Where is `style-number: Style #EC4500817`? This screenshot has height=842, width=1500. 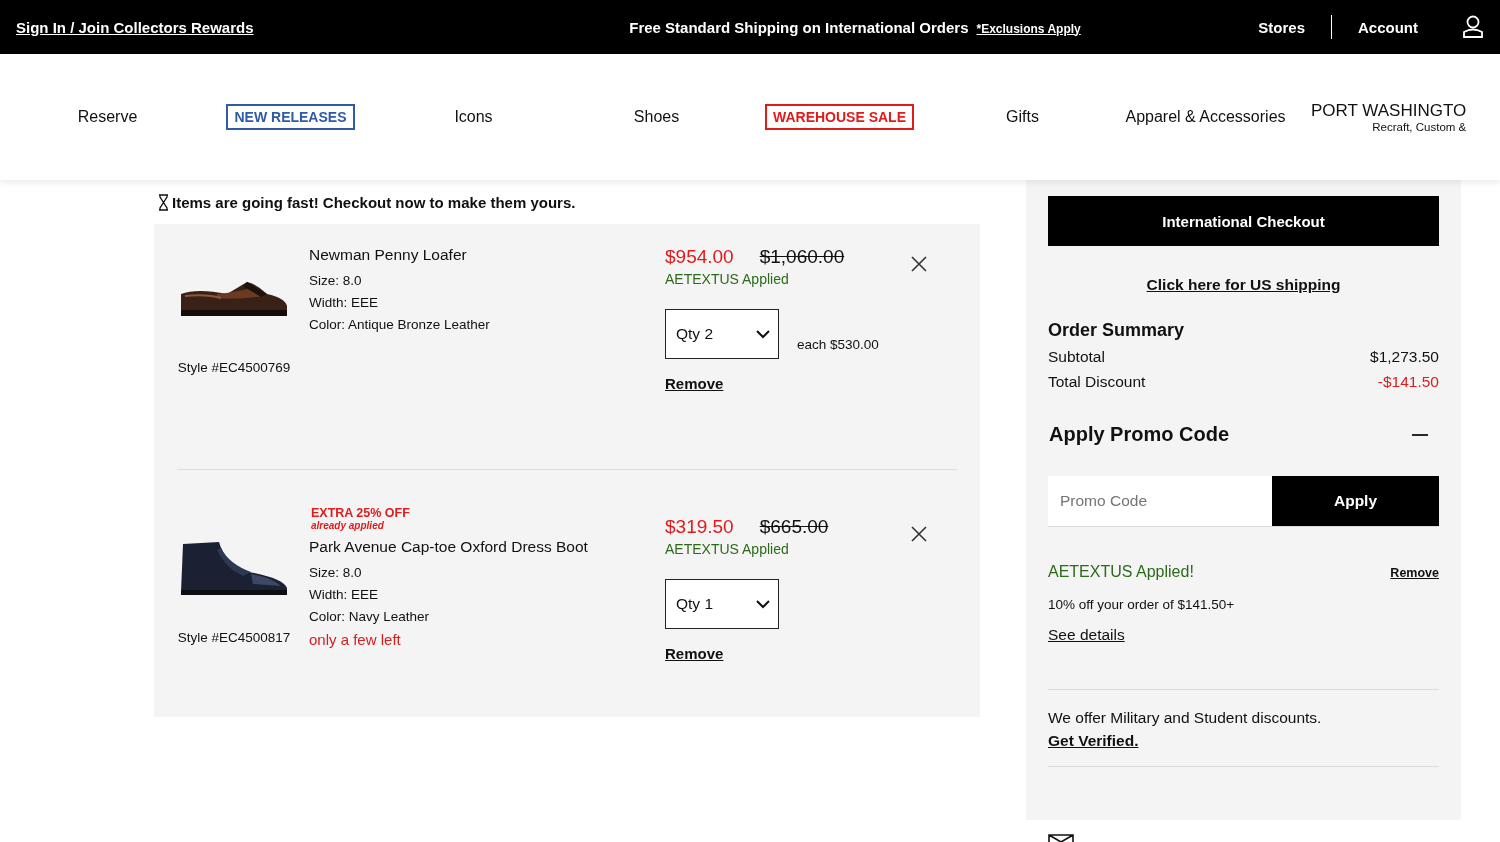 style-number: Style #EC4500817 is located at coordinates (234, 637).